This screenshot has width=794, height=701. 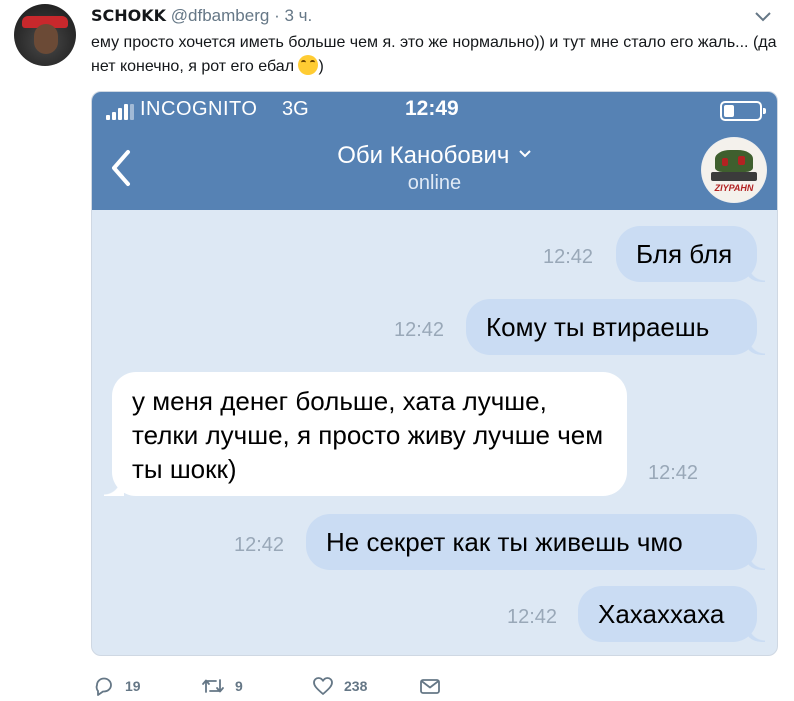 I want to click on direct-message-button, so click(x=430, y=686).